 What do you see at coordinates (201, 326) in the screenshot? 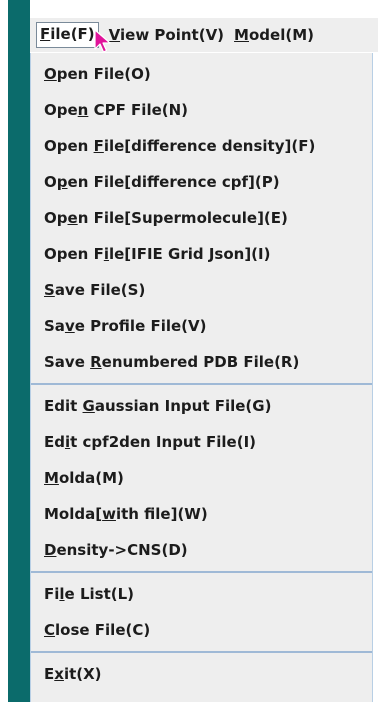
I see `menu-item-save-profile-file-v: Save Profile File(V)` at bounding box center [201, 326].